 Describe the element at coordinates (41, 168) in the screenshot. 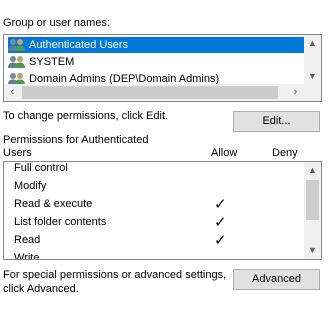

I see `permission-name: Full control` at that location.